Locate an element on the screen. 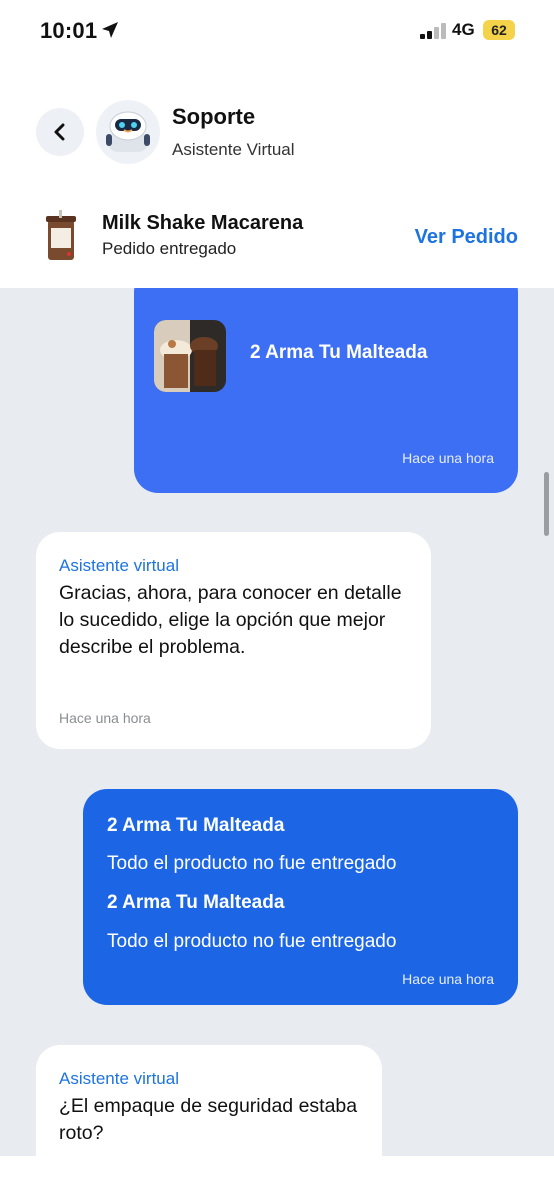 This screenshot has width=554, height=1200. robot-icon is located at coordinates (128, 131).